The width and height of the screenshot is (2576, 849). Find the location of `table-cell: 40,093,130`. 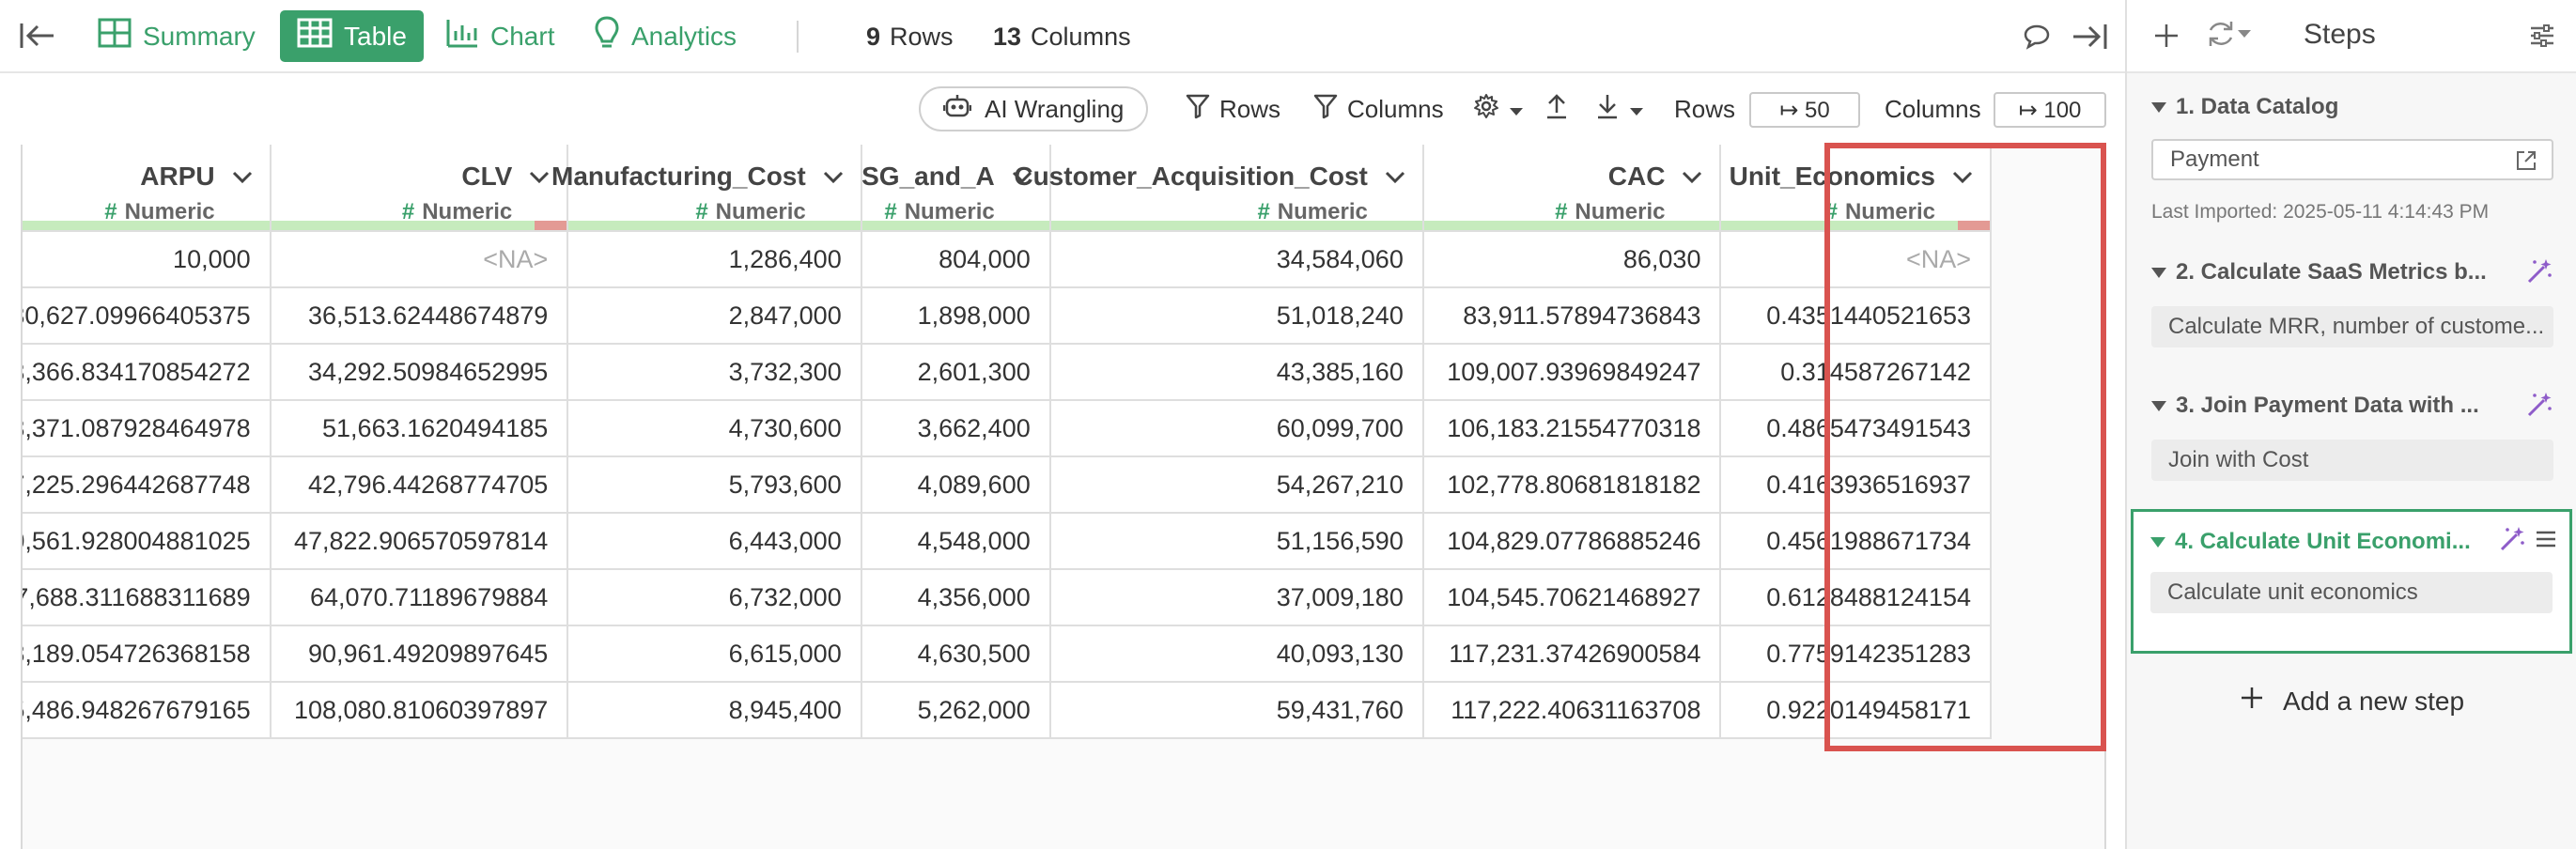

table-cell: 40,093,130 is located at coordinates (1236, 654).